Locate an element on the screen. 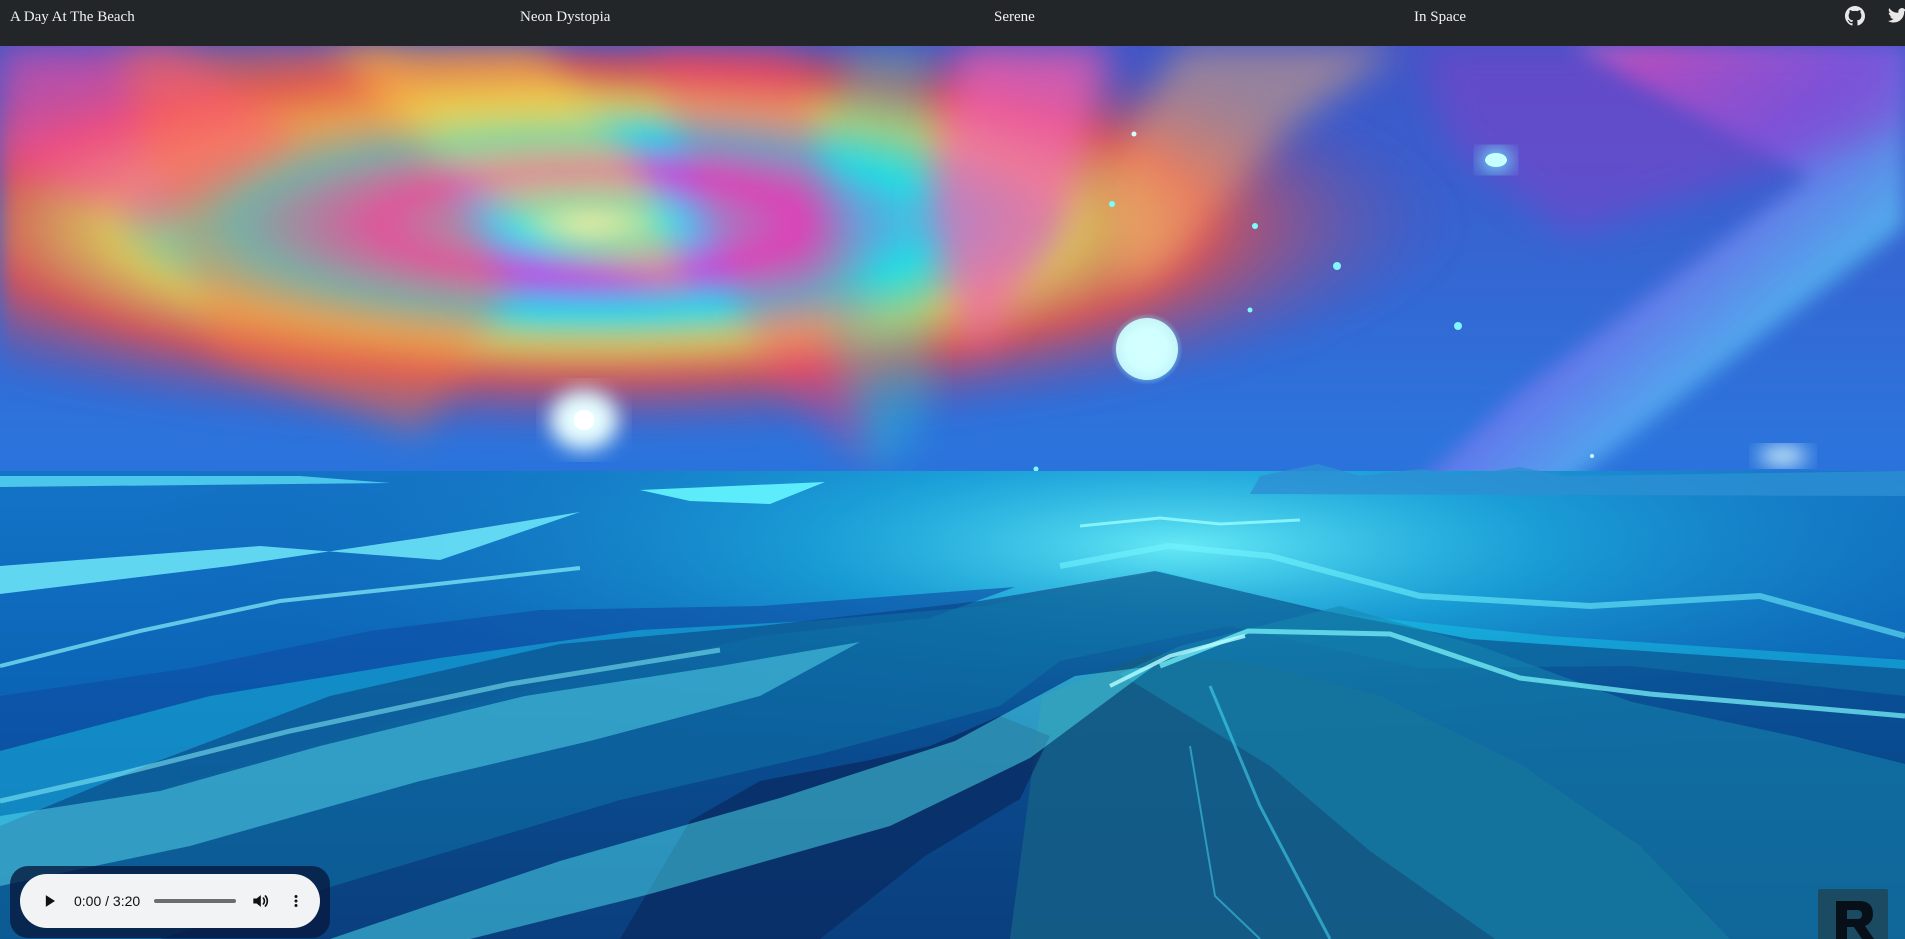 The width and height of the screenshot is (1905, 939). audio-time: 0:00 / 3:20 is located at coordinates (107, 901).